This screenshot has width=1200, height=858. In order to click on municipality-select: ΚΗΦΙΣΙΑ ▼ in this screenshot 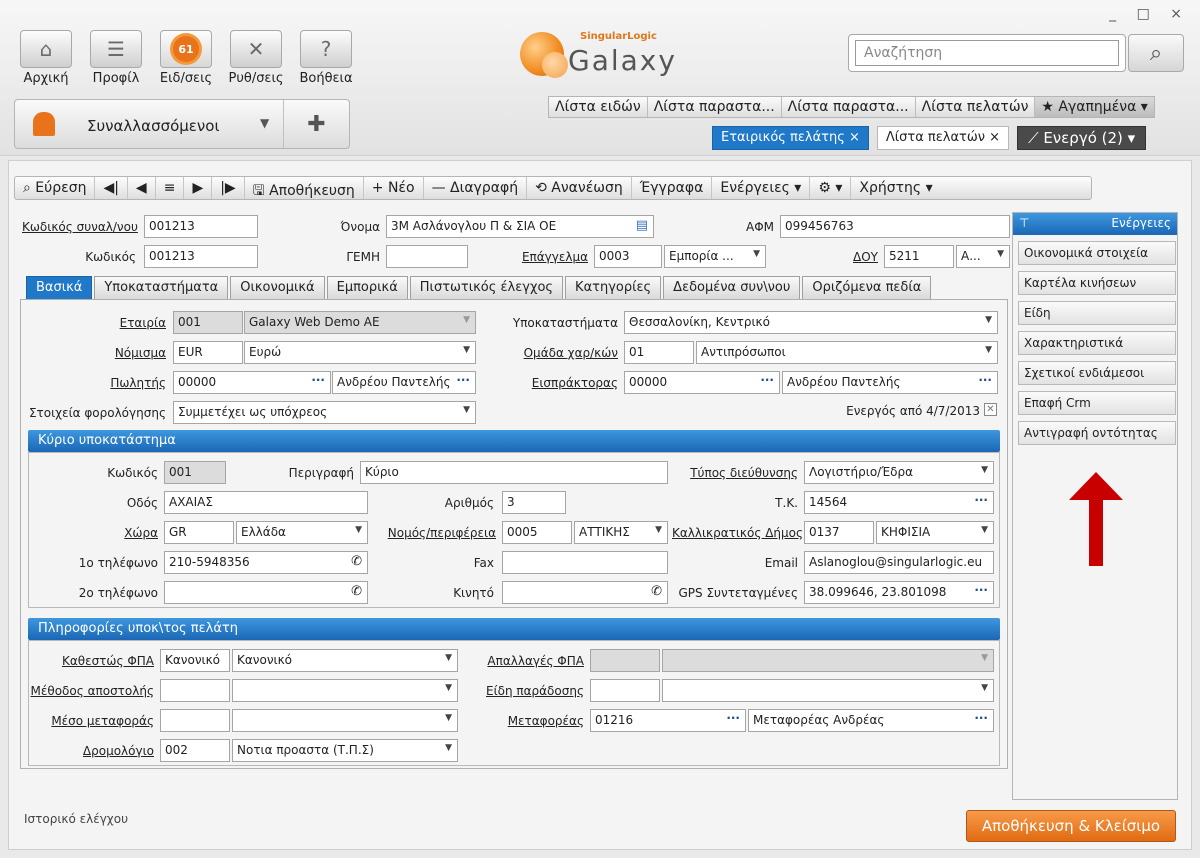, I will do `click(935, 532)`.